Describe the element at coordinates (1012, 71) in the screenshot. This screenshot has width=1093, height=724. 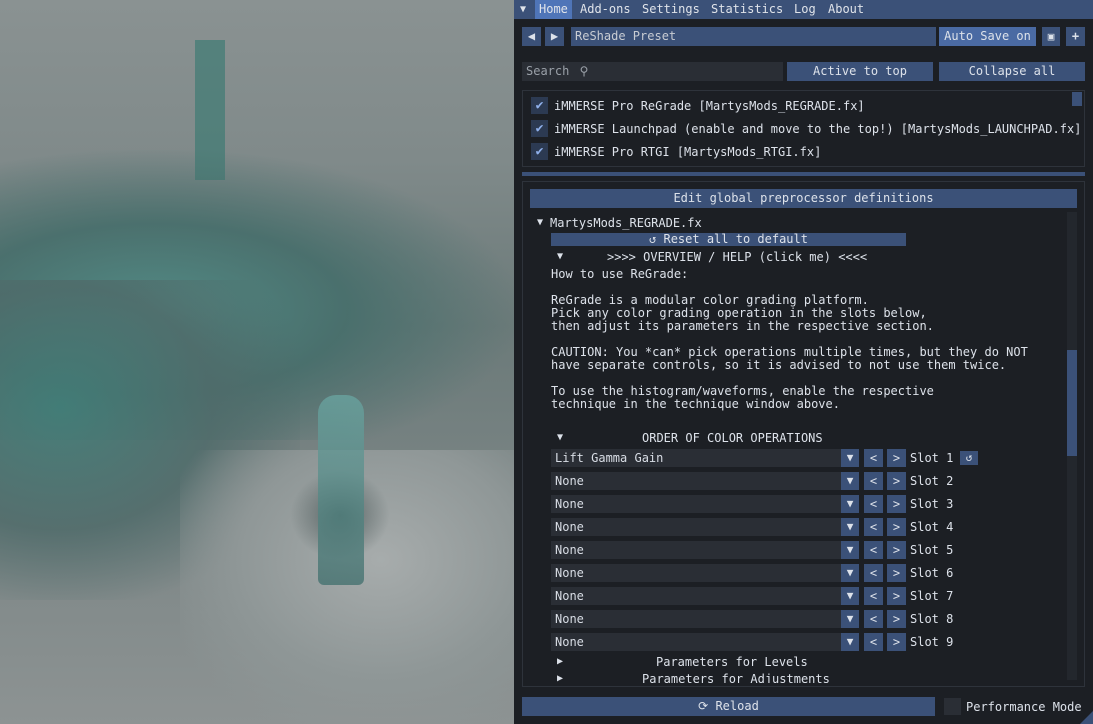
I see `collapse-all-button: Collapse all` at that location.